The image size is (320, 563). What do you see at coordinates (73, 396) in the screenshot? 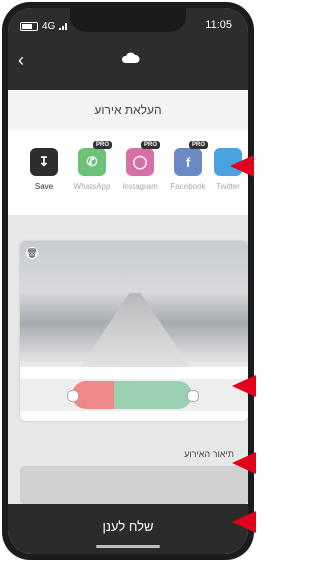
I see `trim-handle-left` at bounding box center [73, 396].